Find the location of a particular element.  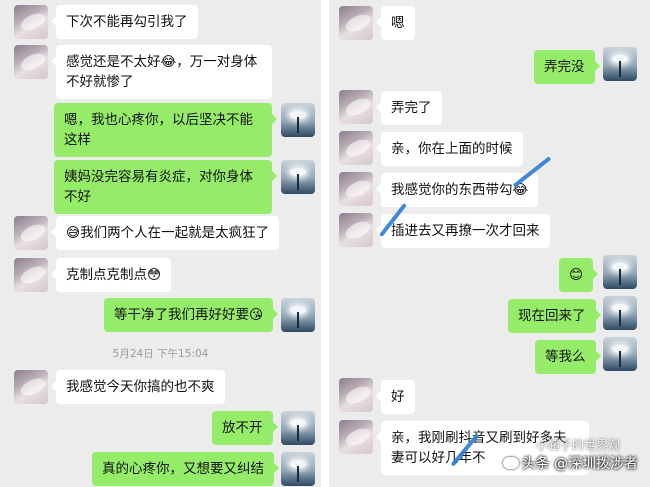

message-bubble-sent: 等干净了我们再好好要😘 is located at coordinates (191, 315).